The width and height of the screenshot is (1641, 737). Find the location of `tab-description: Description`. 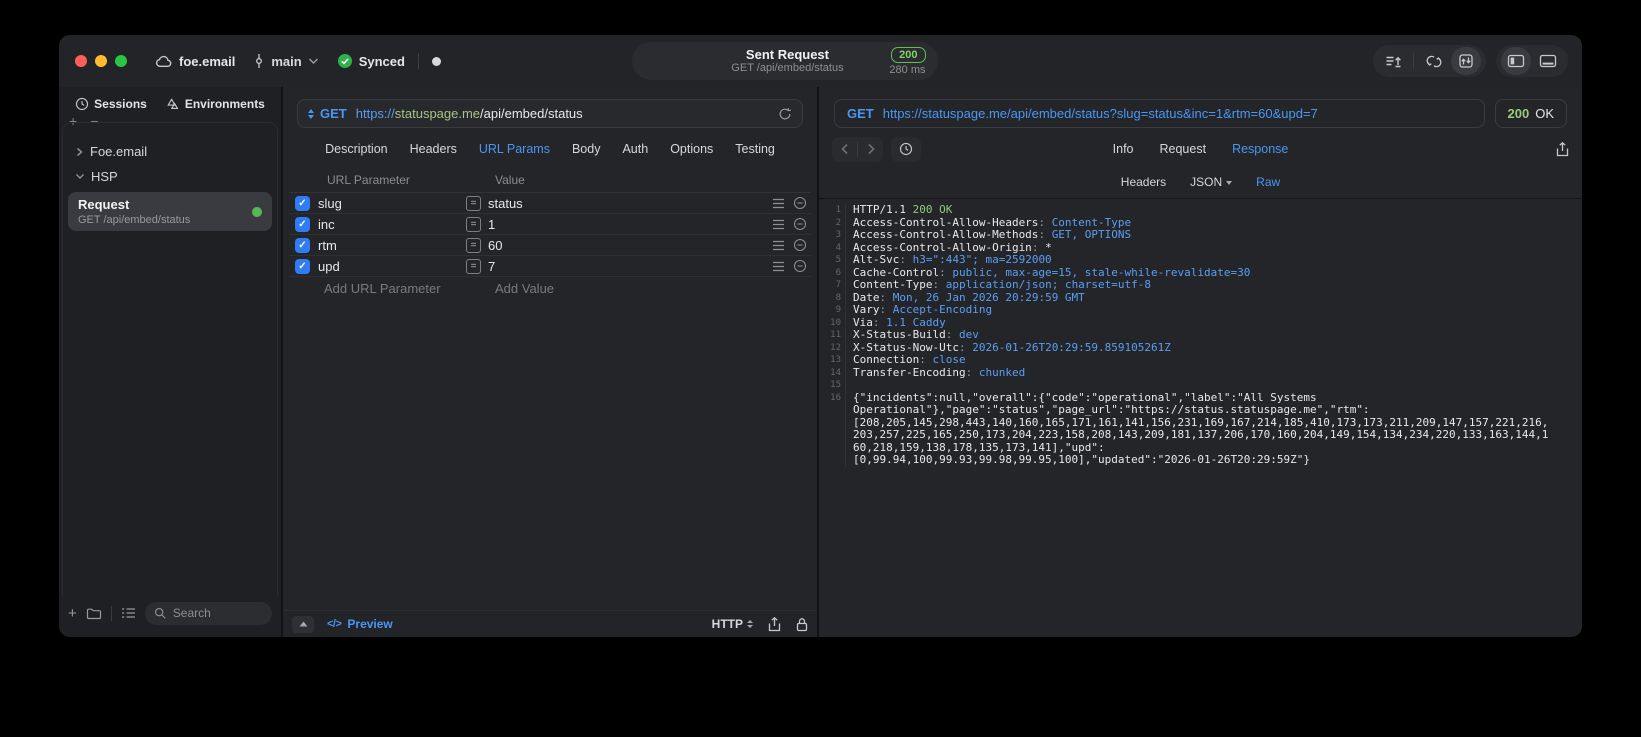

tab-description: Description is located at coordinates (356, 149).